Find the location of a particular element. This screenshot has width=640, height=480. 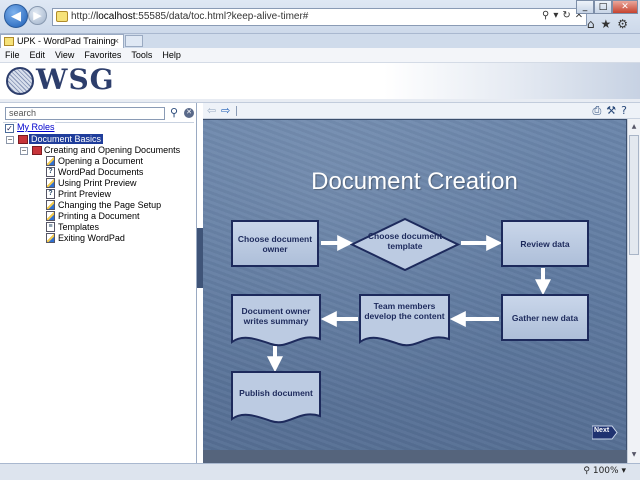

node-choose-template: Choose document template is located at coordinates (405, 244).